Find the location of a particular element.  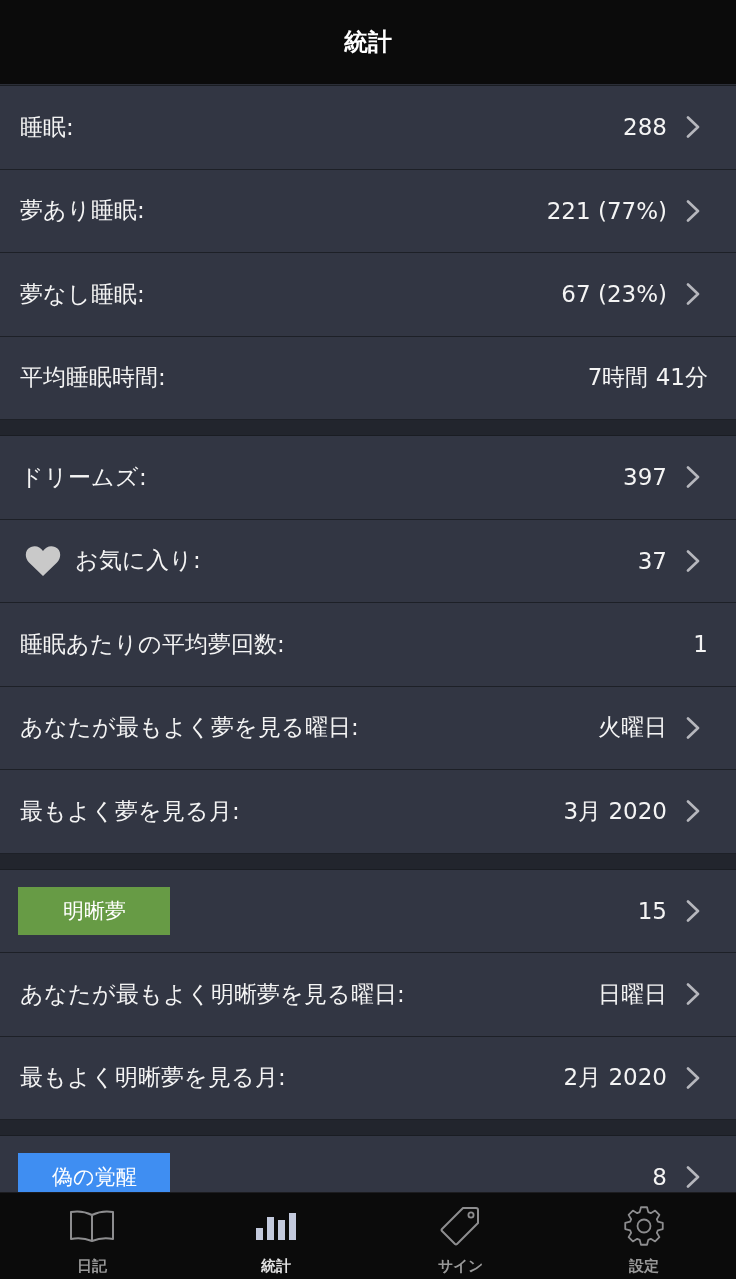

tab-item: 日記 is located at coordinates (92, 1236).